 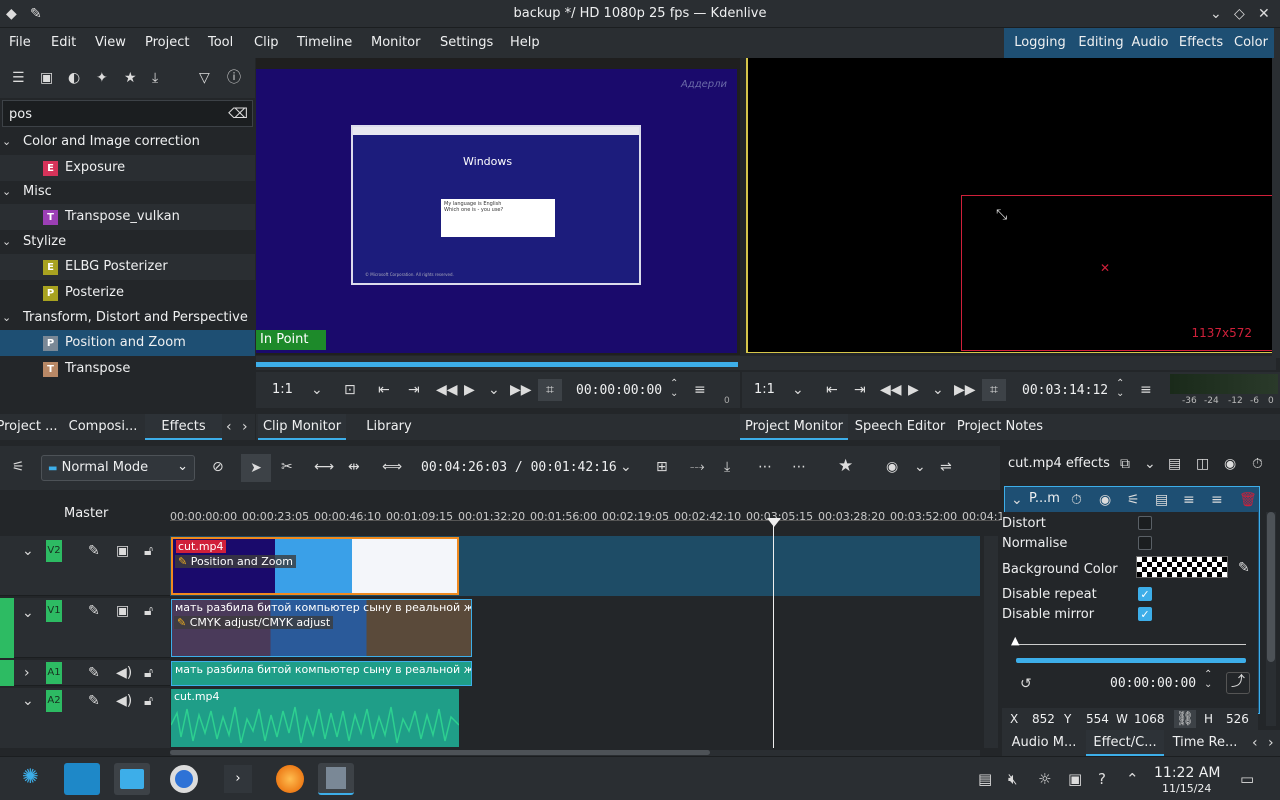 What do you see at coordinates (1026, 684) in the screenshot?
I see `reset-icon: ↺` at bounding box center [1026, 684].